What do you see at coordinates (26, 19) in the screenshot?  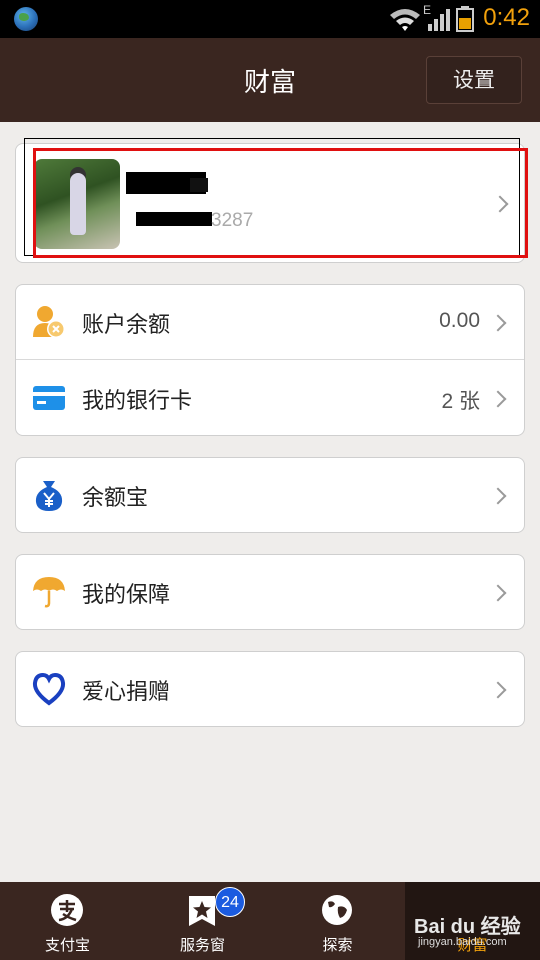 I see `app-notification-icon` at bounding box center [26, 19].